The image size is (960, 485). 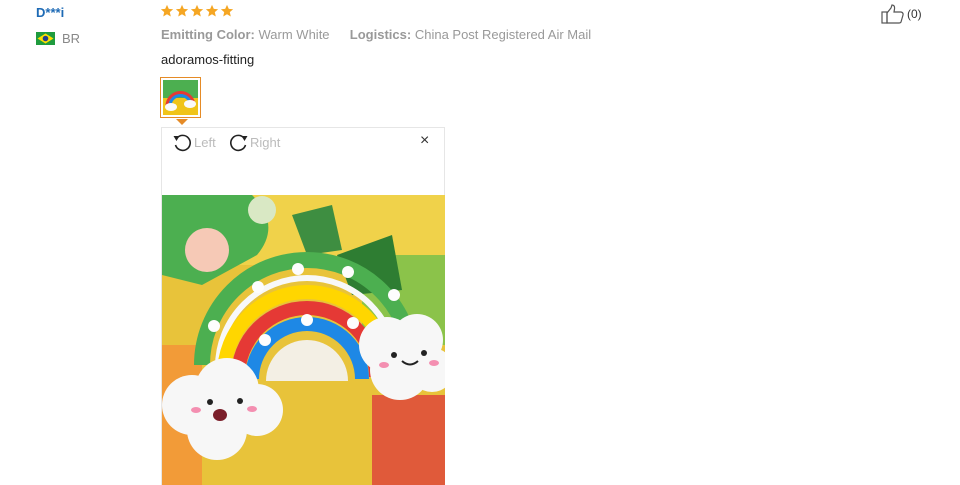 I want to click on helpful-button: (0), so click(x=901, y=14).